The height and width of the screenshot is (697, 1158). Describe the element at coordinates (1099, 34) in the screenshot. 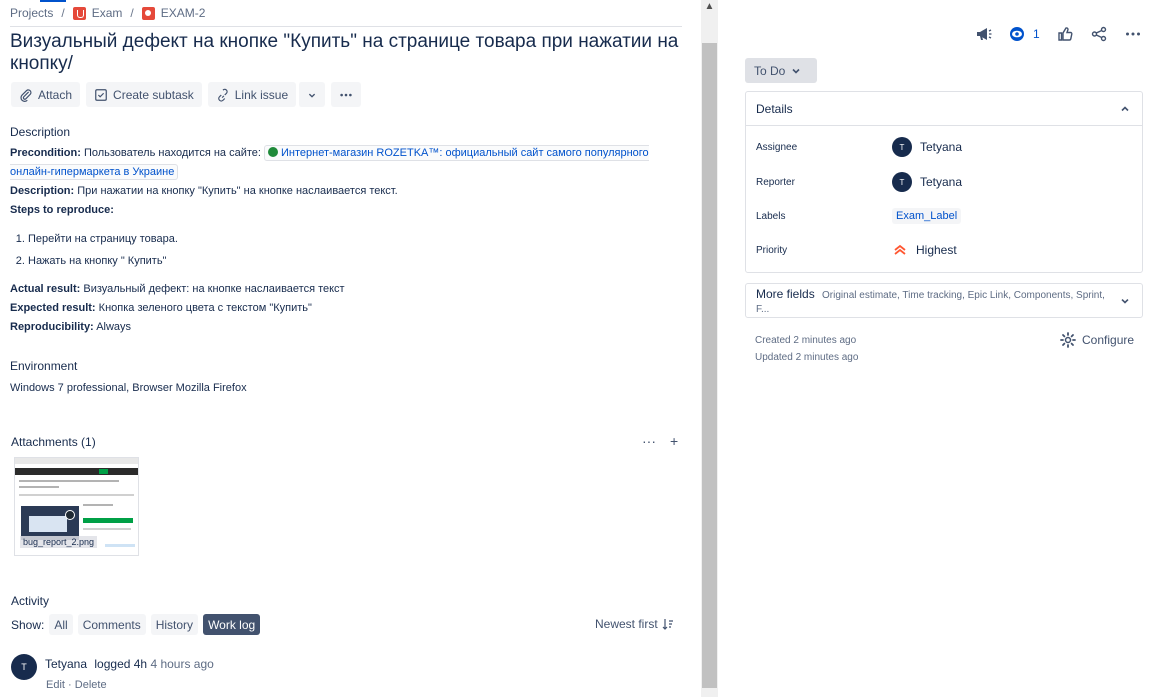

I see `share-icon` at that location.